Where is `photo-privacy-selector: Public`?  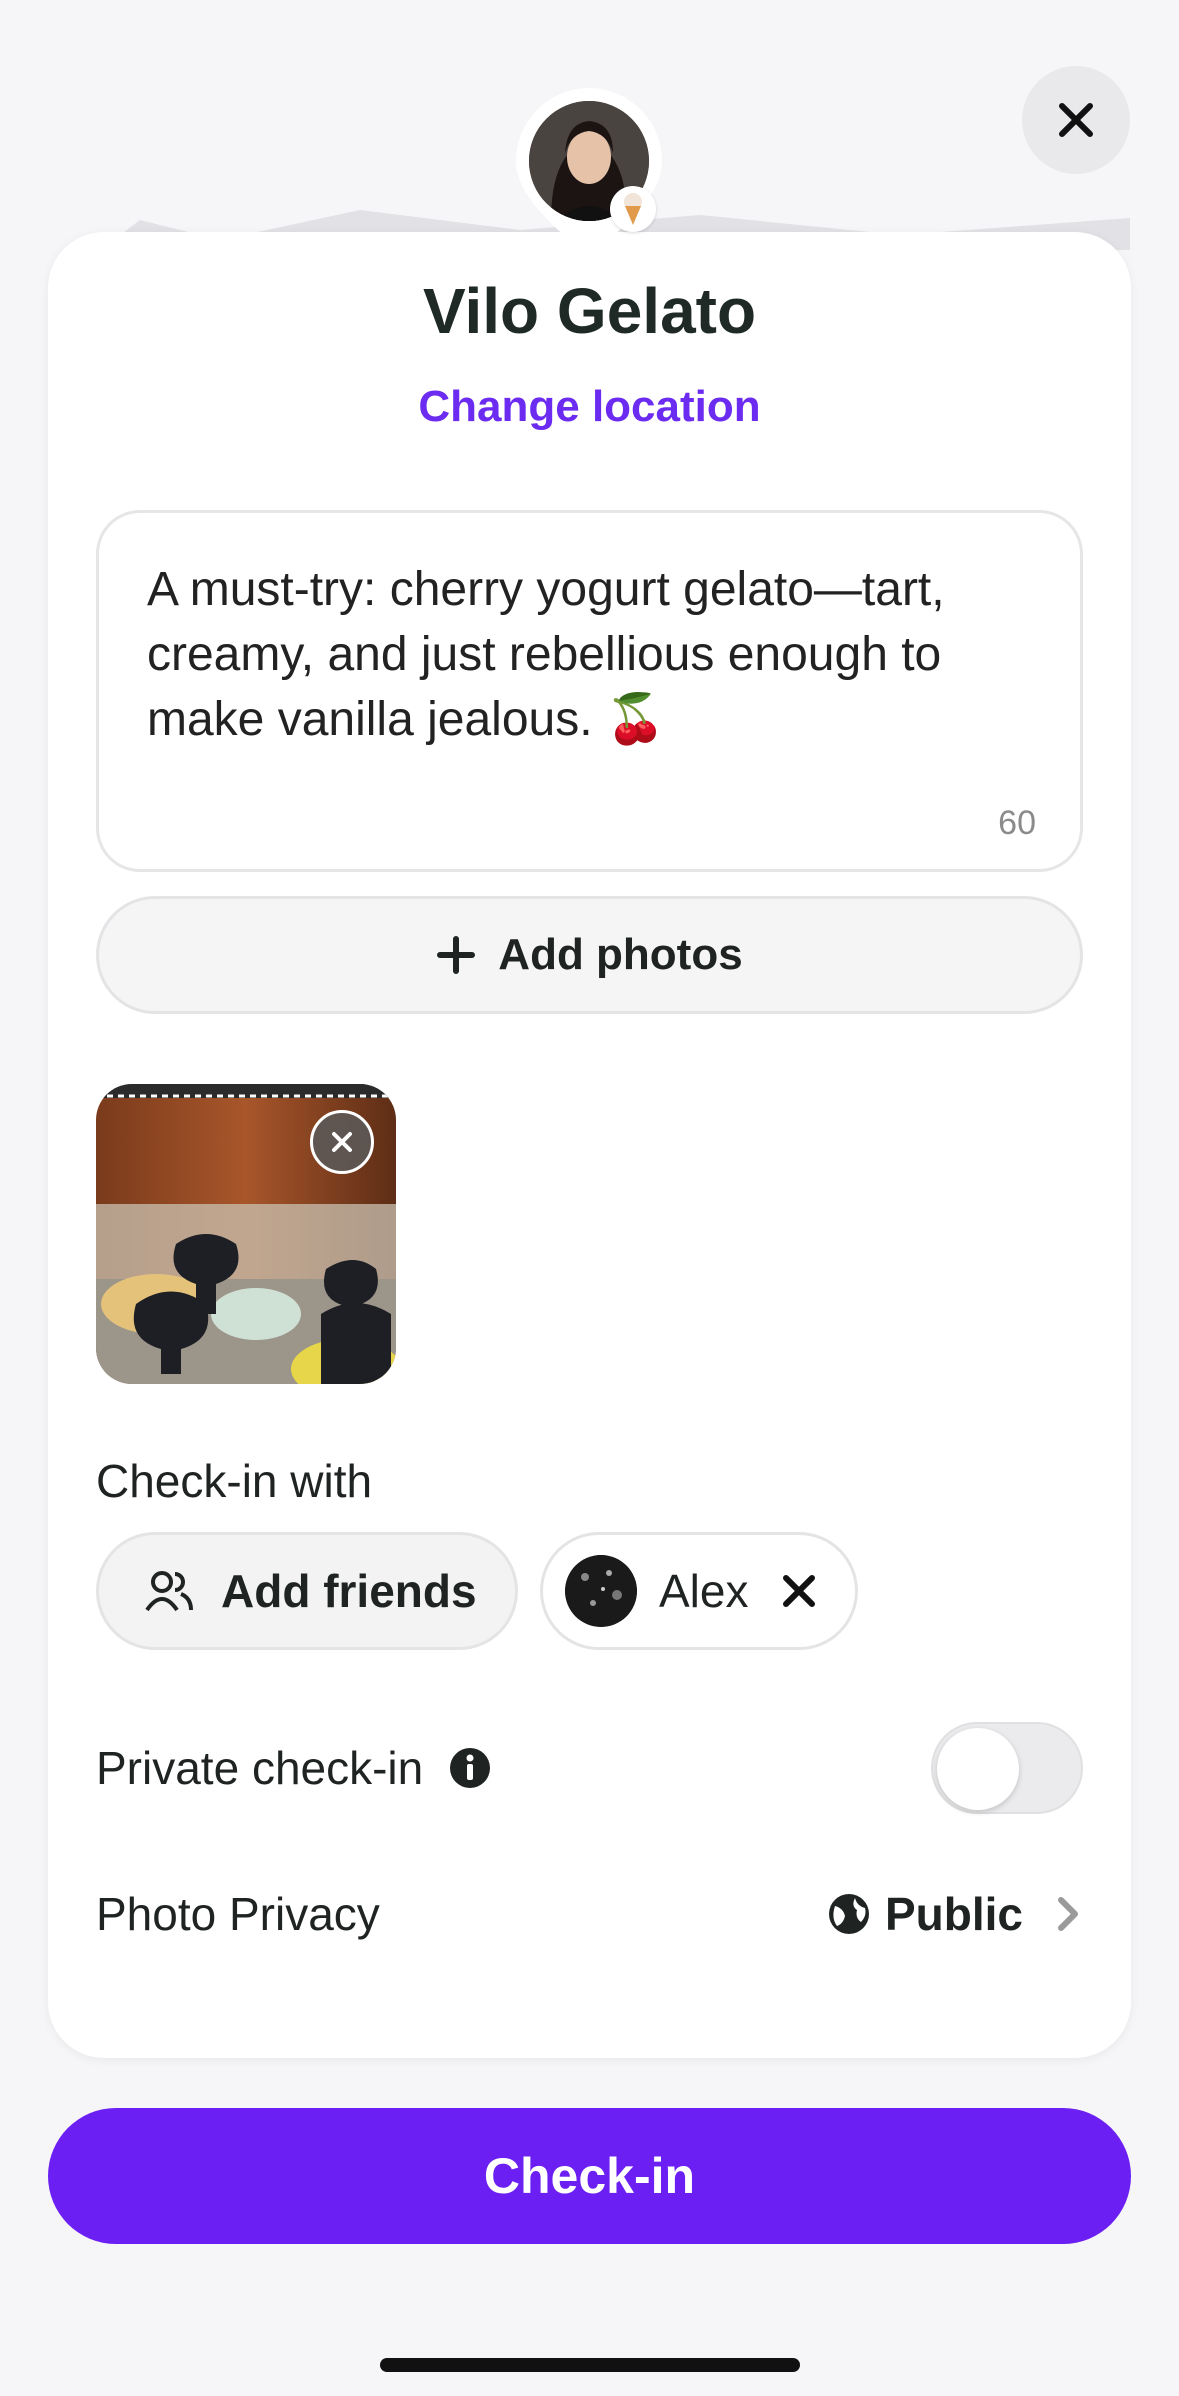 photo-privacy-selector: Public is located at coordinates (955, 1914).